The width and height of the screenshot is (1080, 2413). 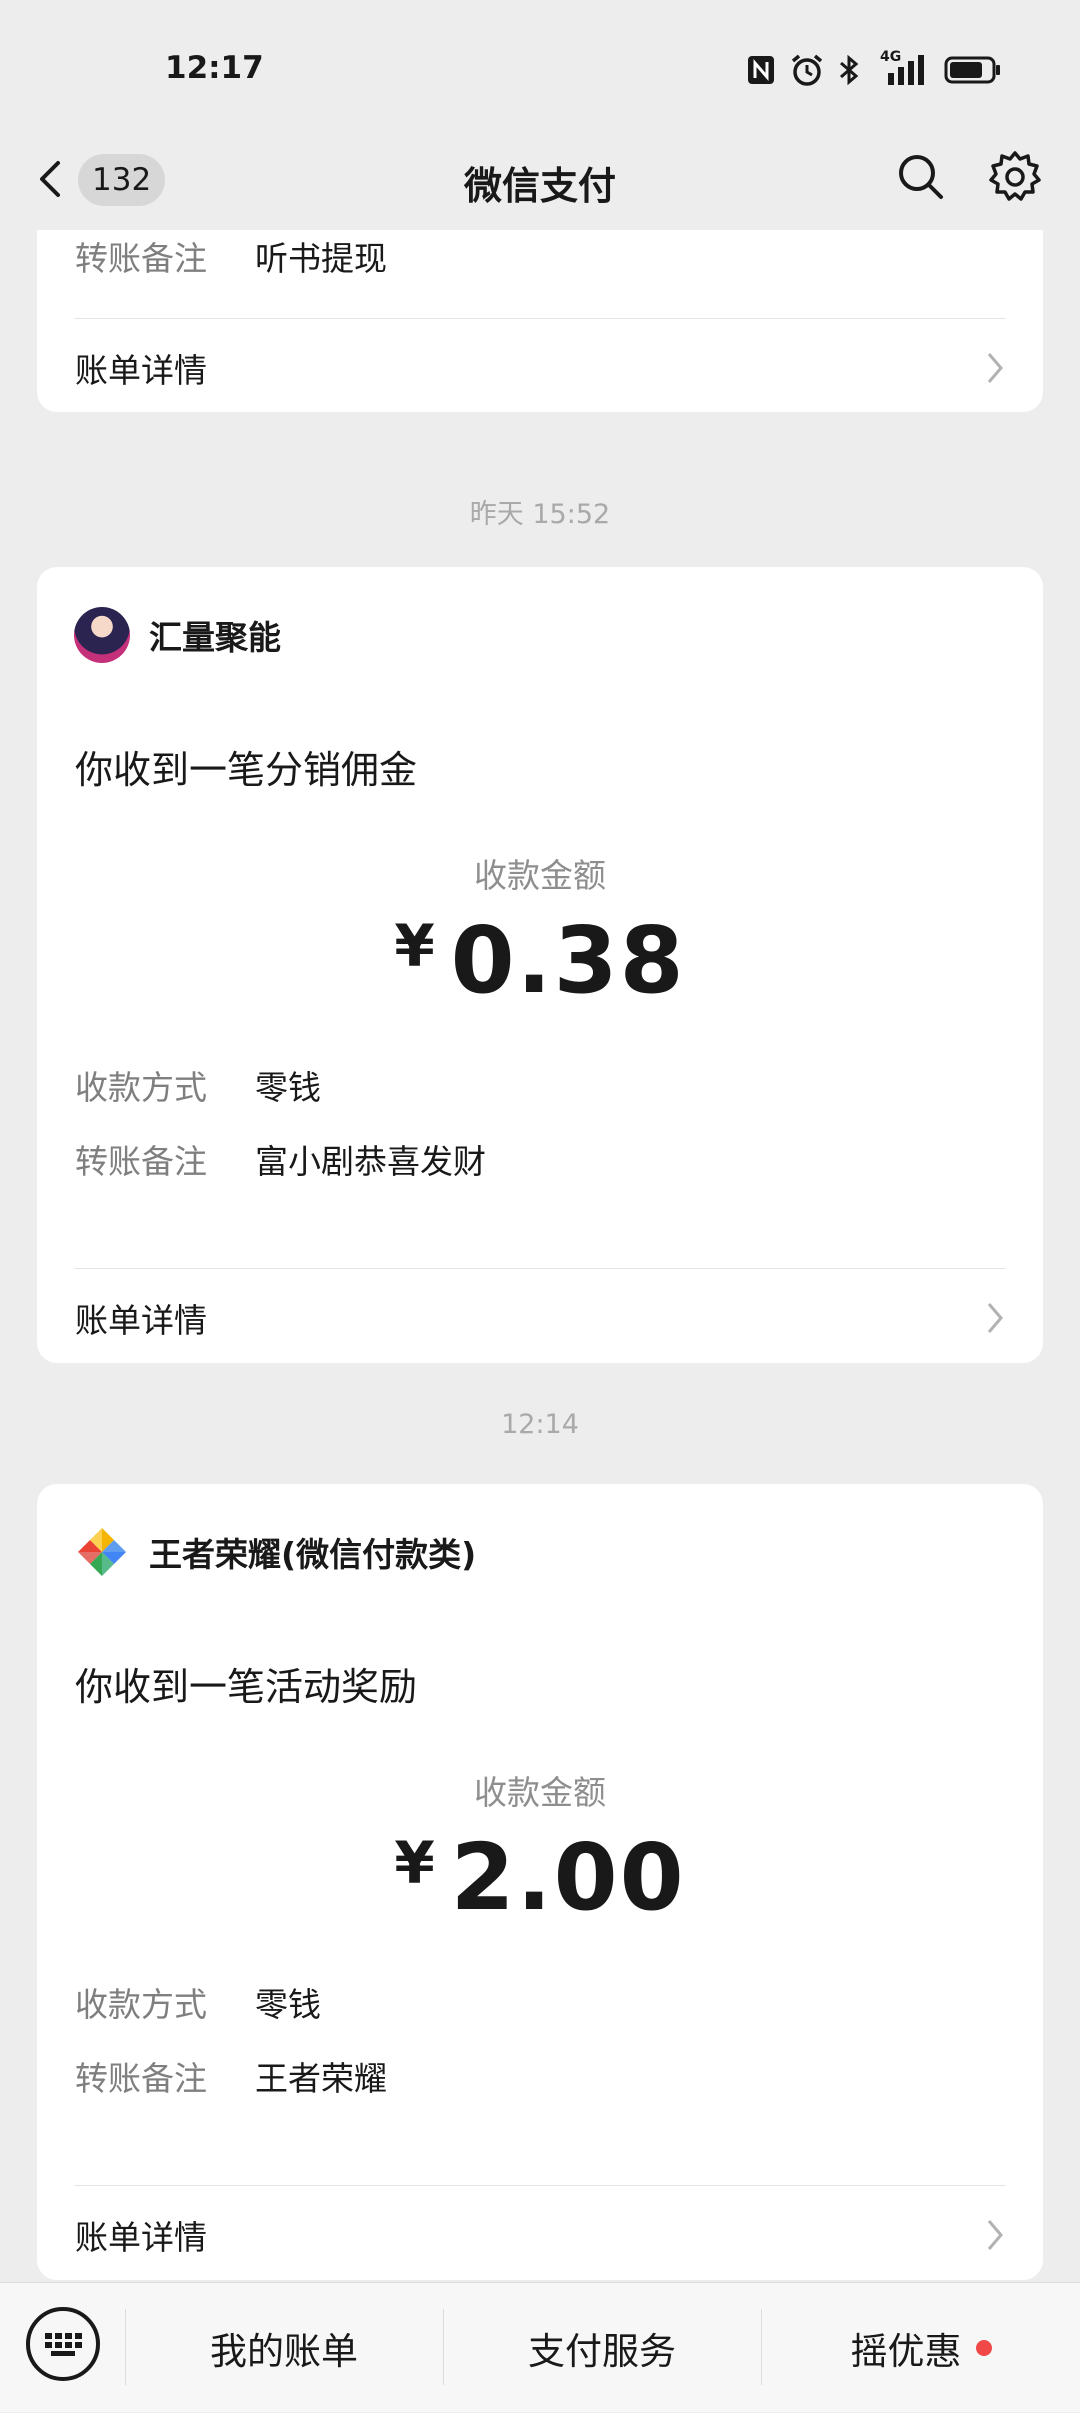 I want to click on signal-icon: 4G, so click(x=902, y=68).